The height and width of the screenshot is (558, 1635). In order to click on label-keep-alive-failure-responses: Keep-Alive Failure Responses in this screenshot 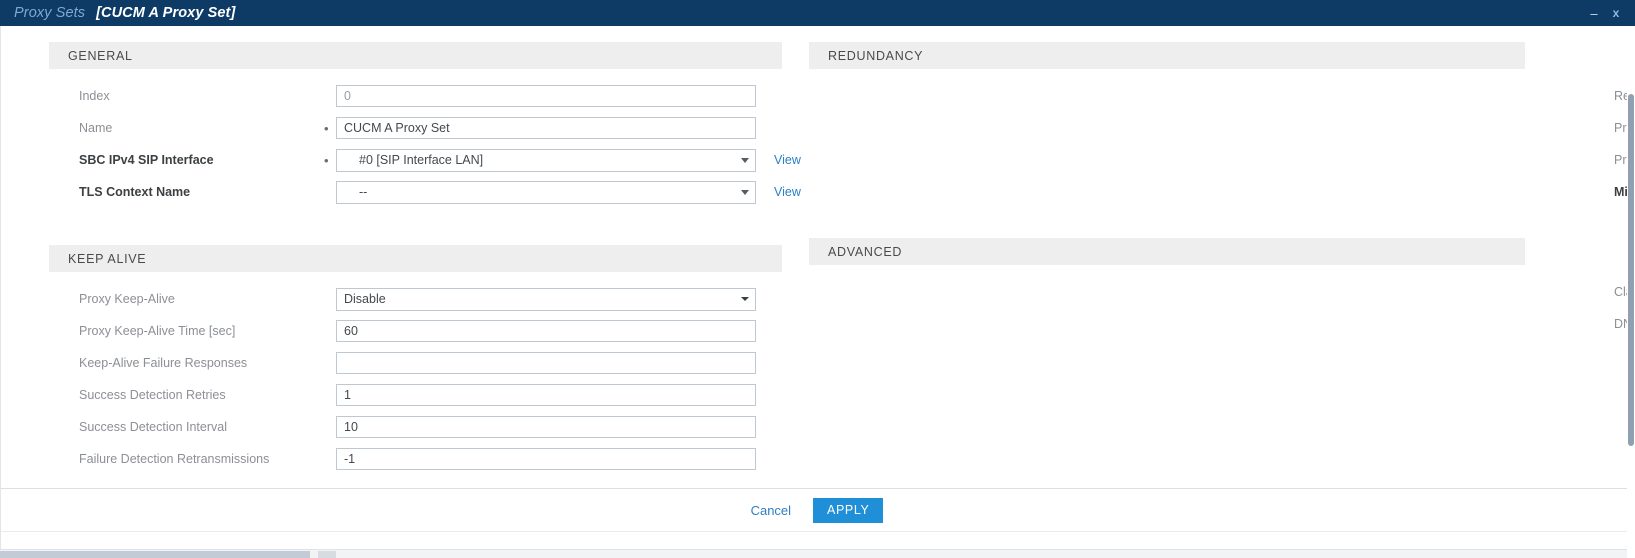, I will do `click(163, 363)`.